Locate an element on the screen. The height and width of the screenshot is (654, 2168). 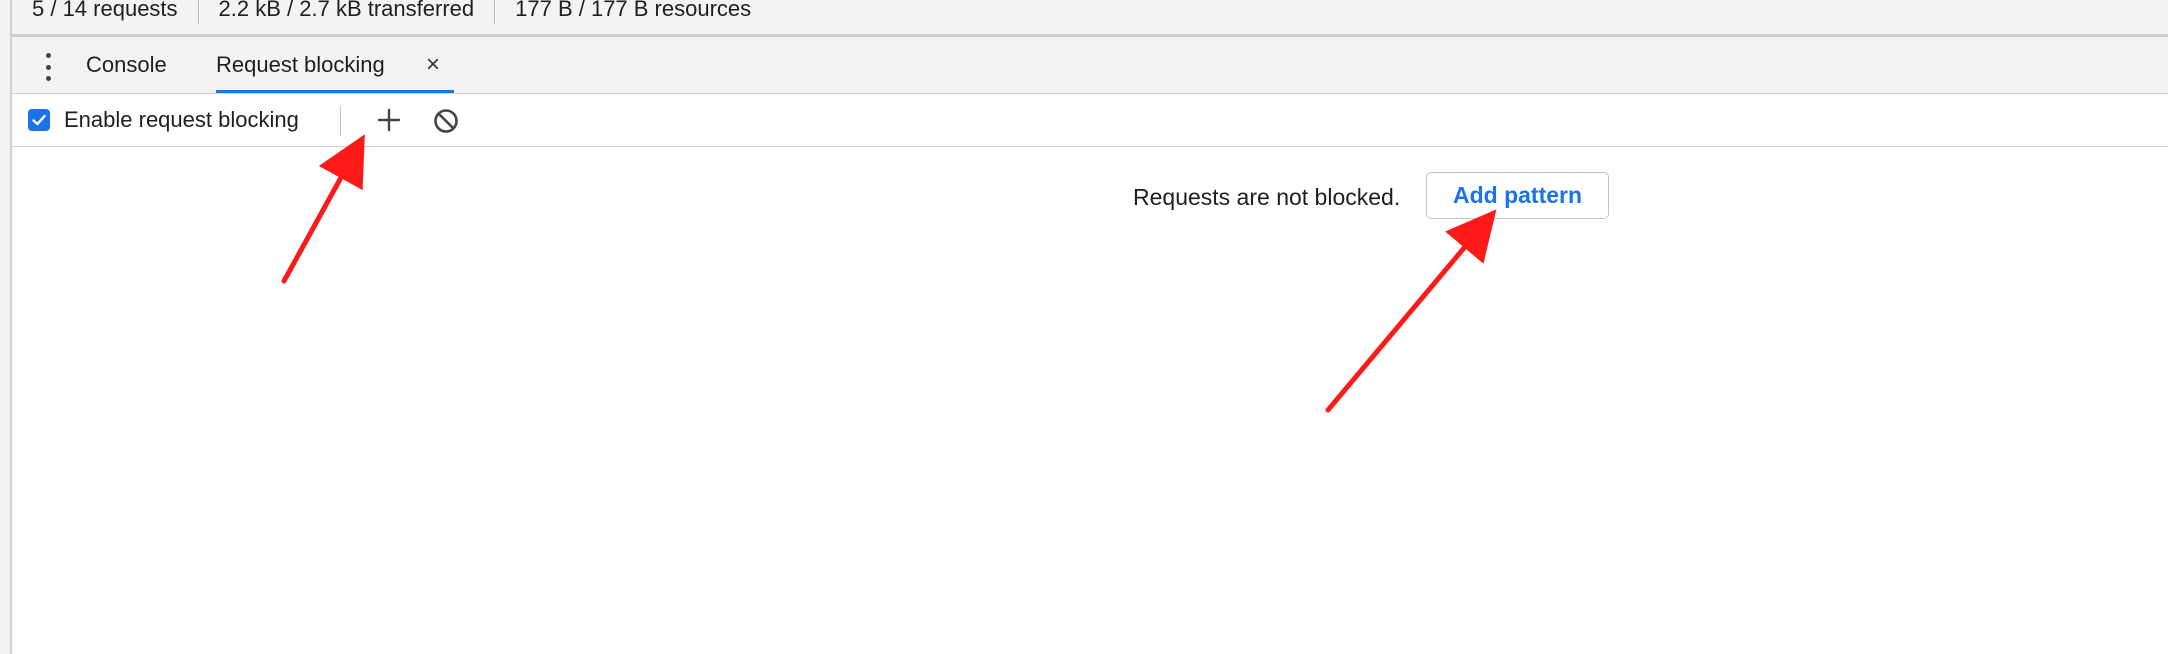
request-blocking-toolbar: Enable request blocking is located at coordinates (1090, 120).